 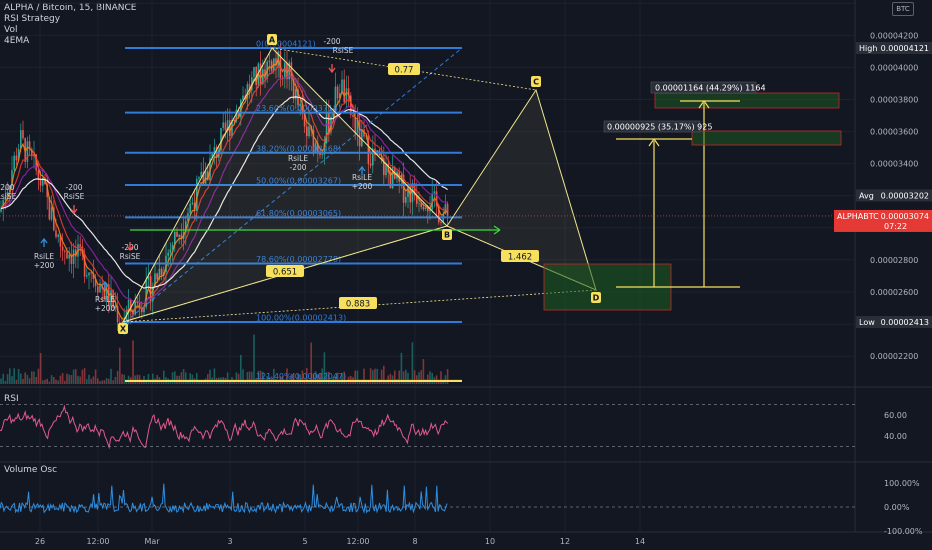 I want to click on rsi-pane-label: RSI, so click(x=11, y=399).